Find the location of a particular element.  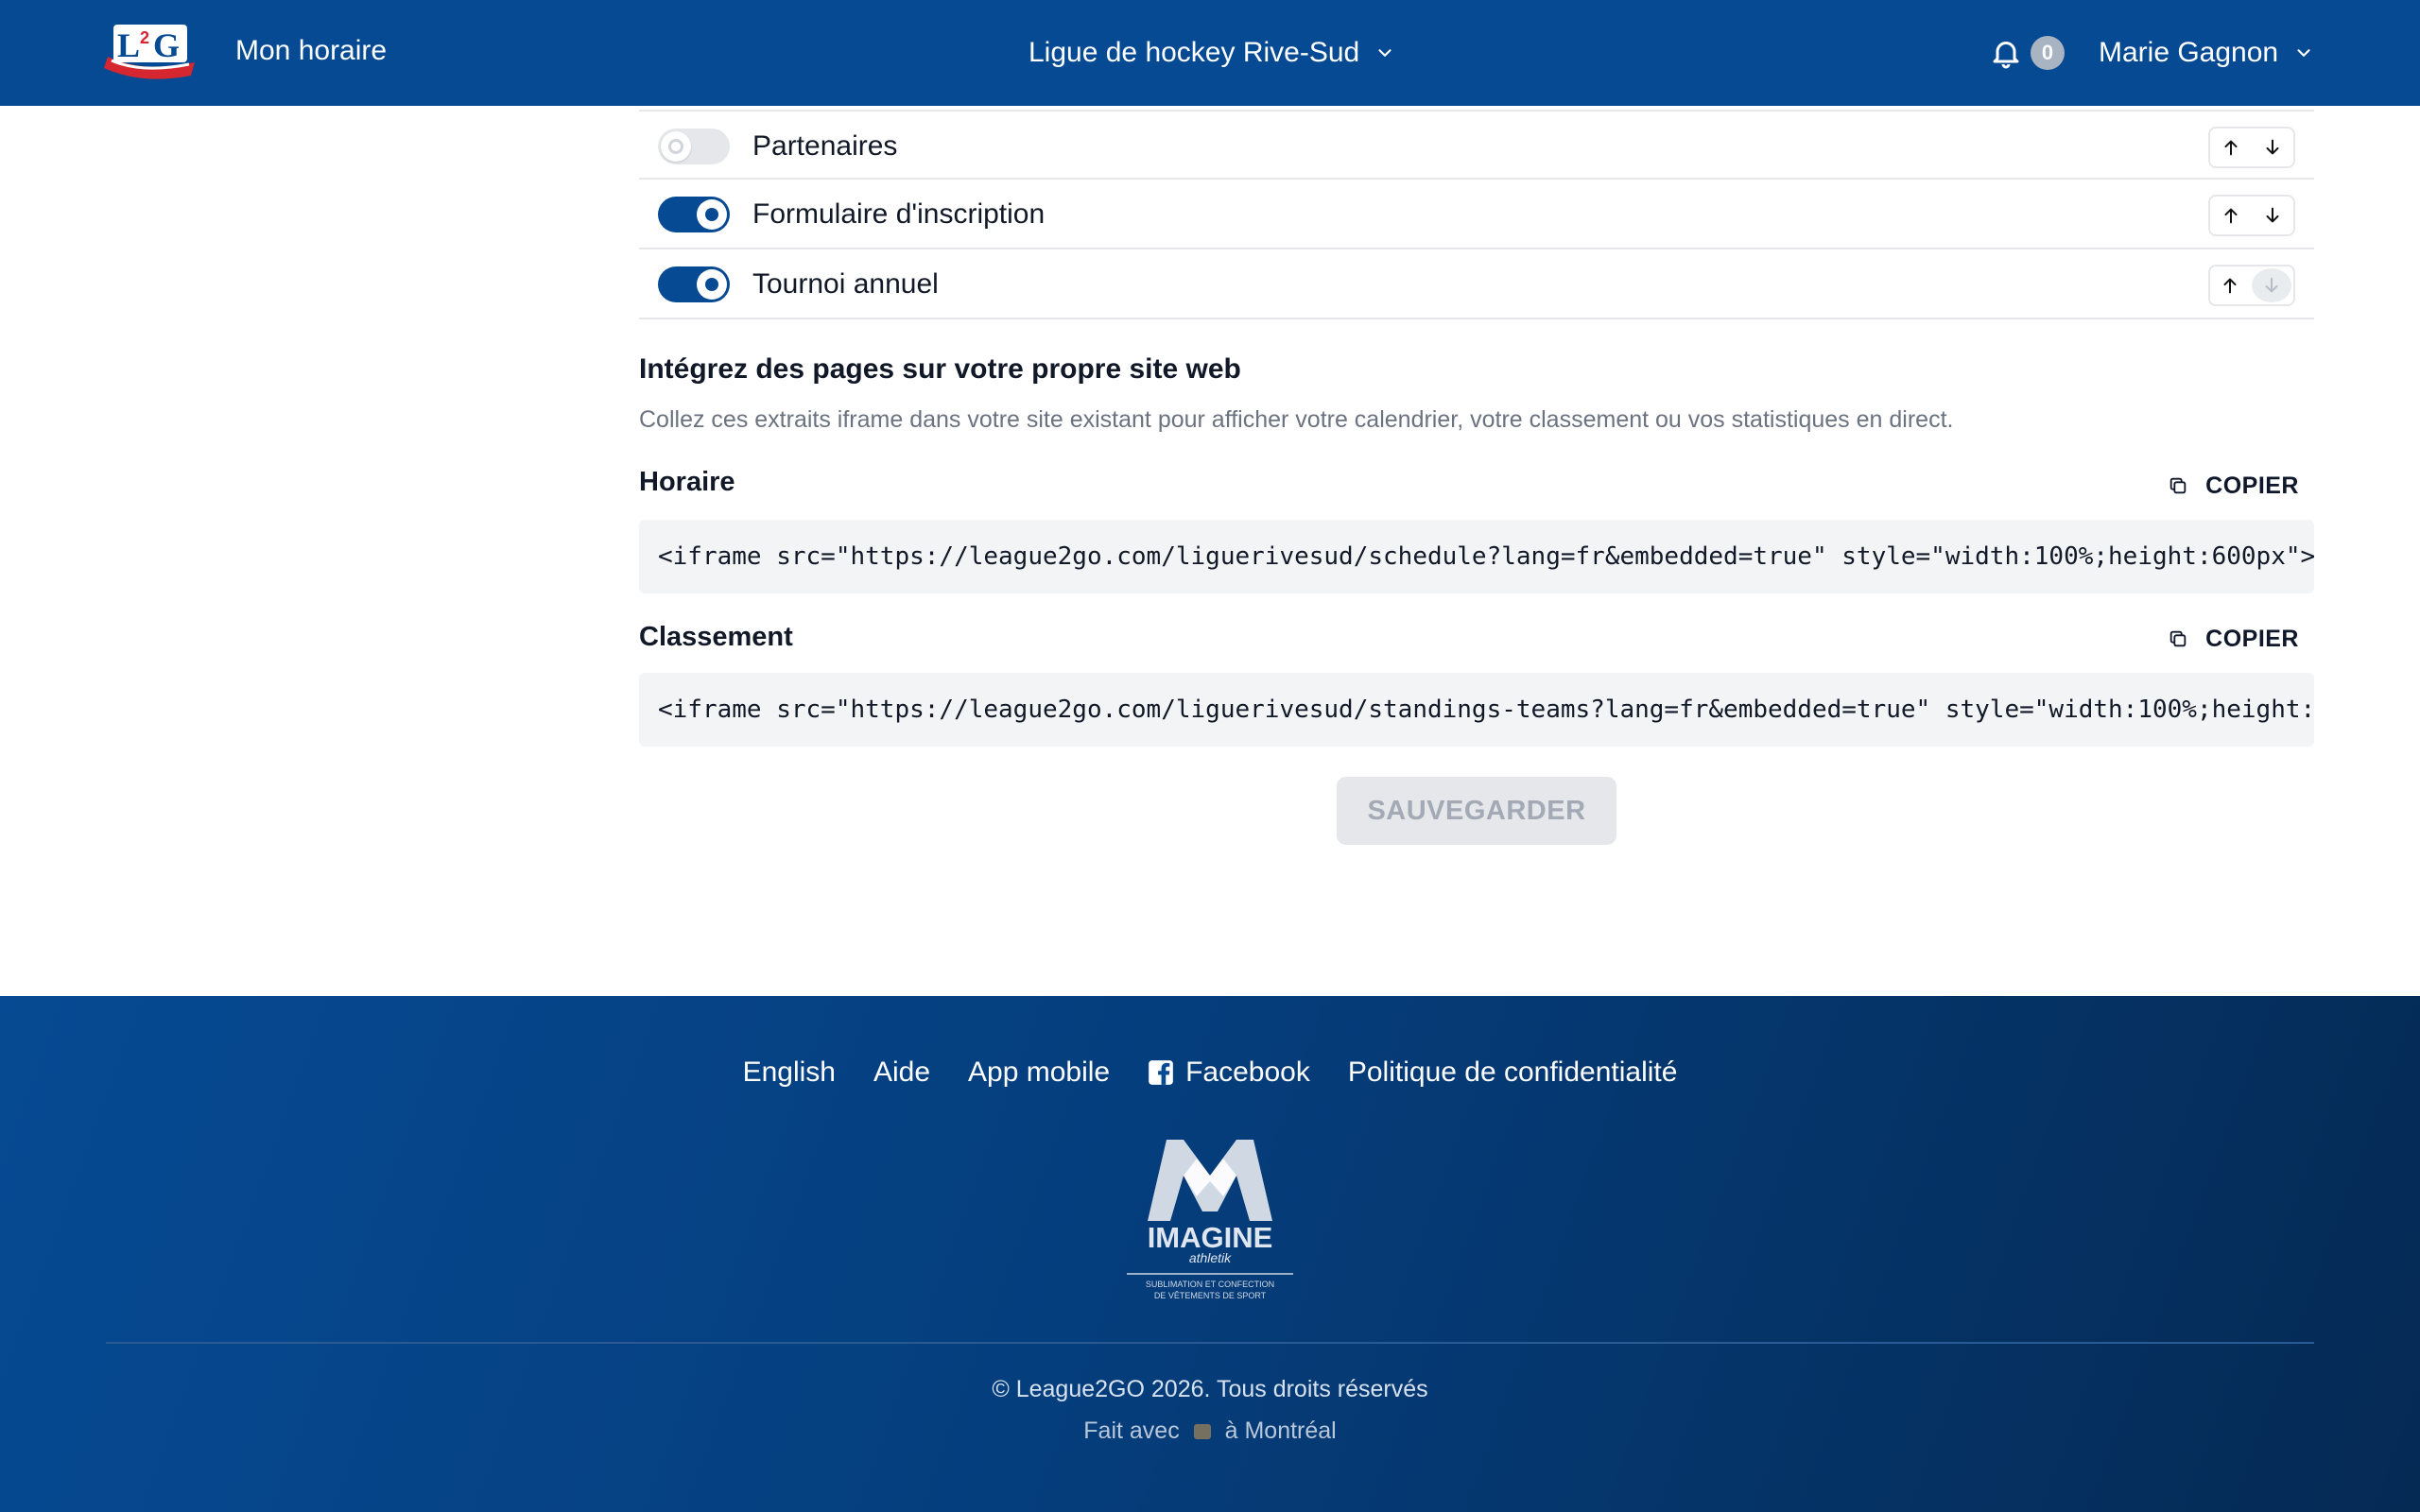

sponsor-name: IMAGINE is located at coordinates (1210, 1237).